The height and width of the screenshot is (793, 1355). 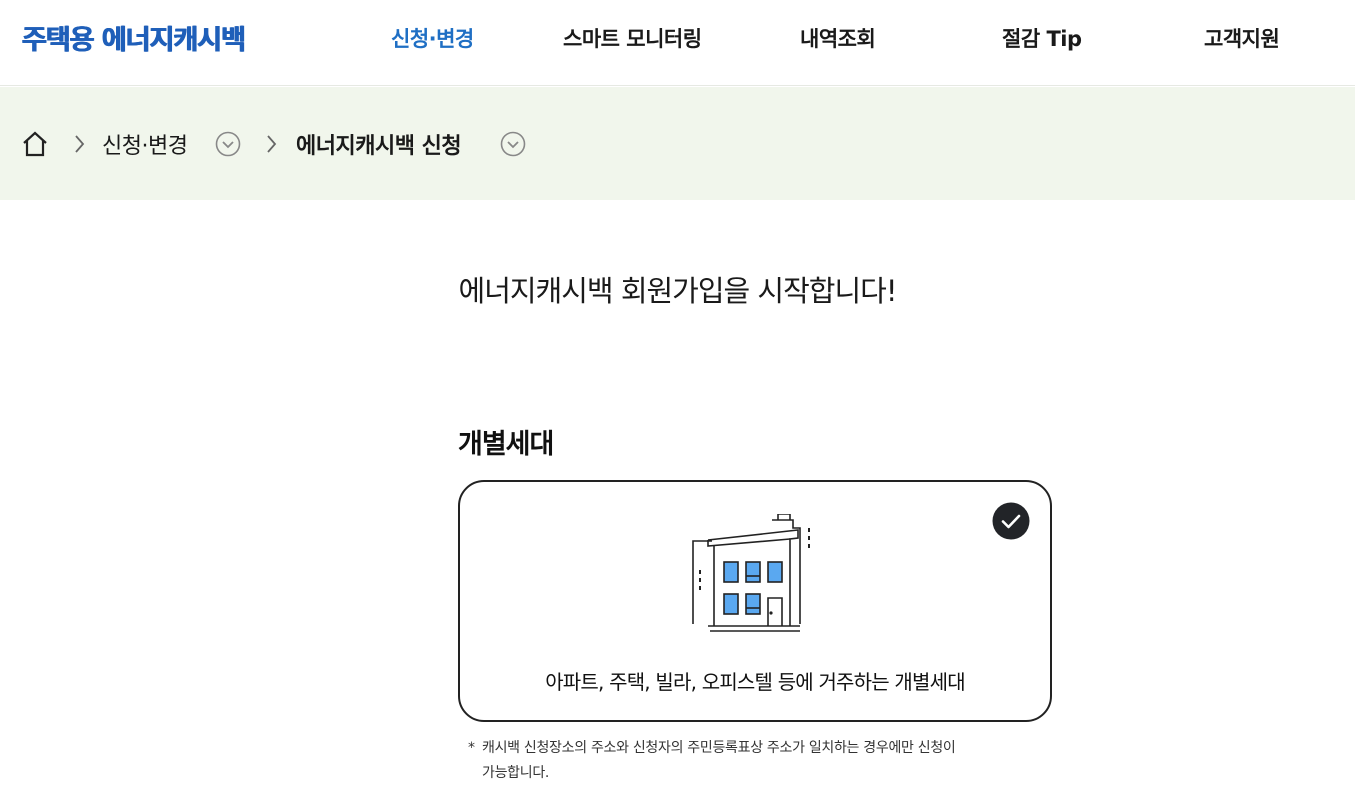 I want to click on apartment-building-icon, so click(x=751, y=573).